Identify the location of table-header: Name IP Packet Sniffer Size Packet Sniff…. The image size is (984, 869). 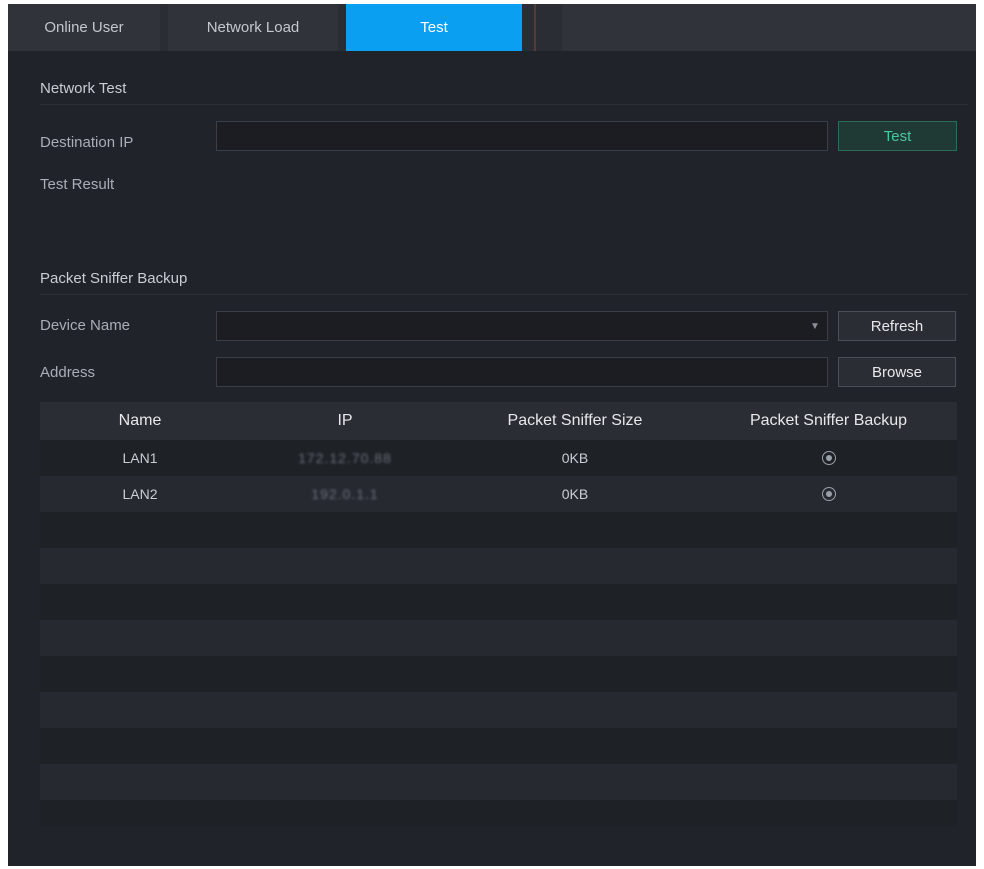
(498, 421).